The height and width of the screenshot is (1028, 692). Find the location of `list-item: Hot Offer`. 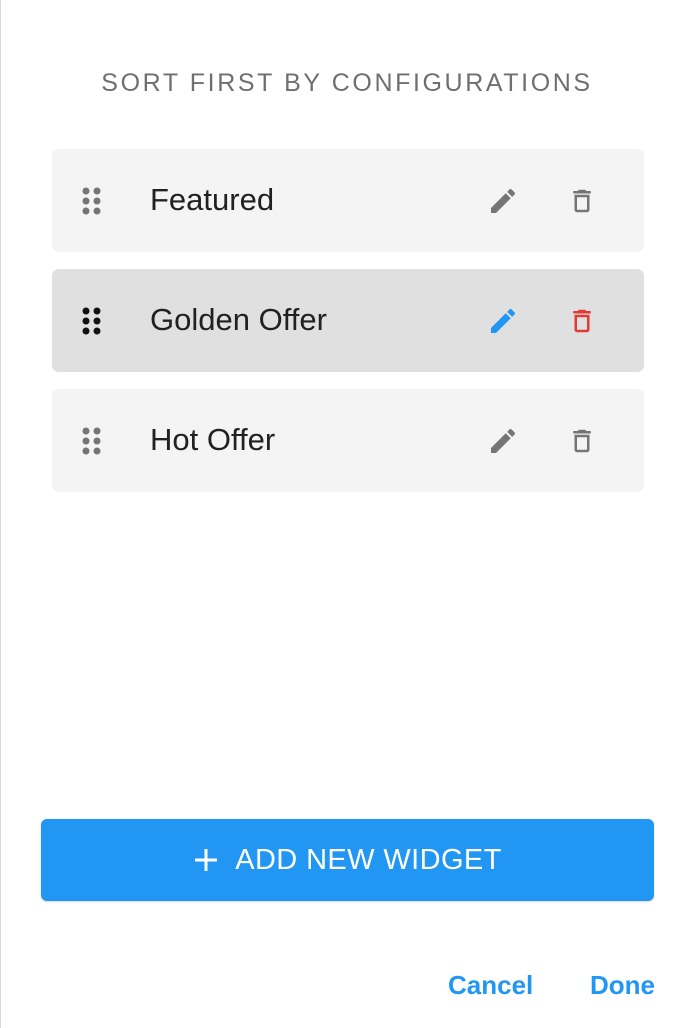

list-item: Hot Offer is located at coordinates (348, 440).